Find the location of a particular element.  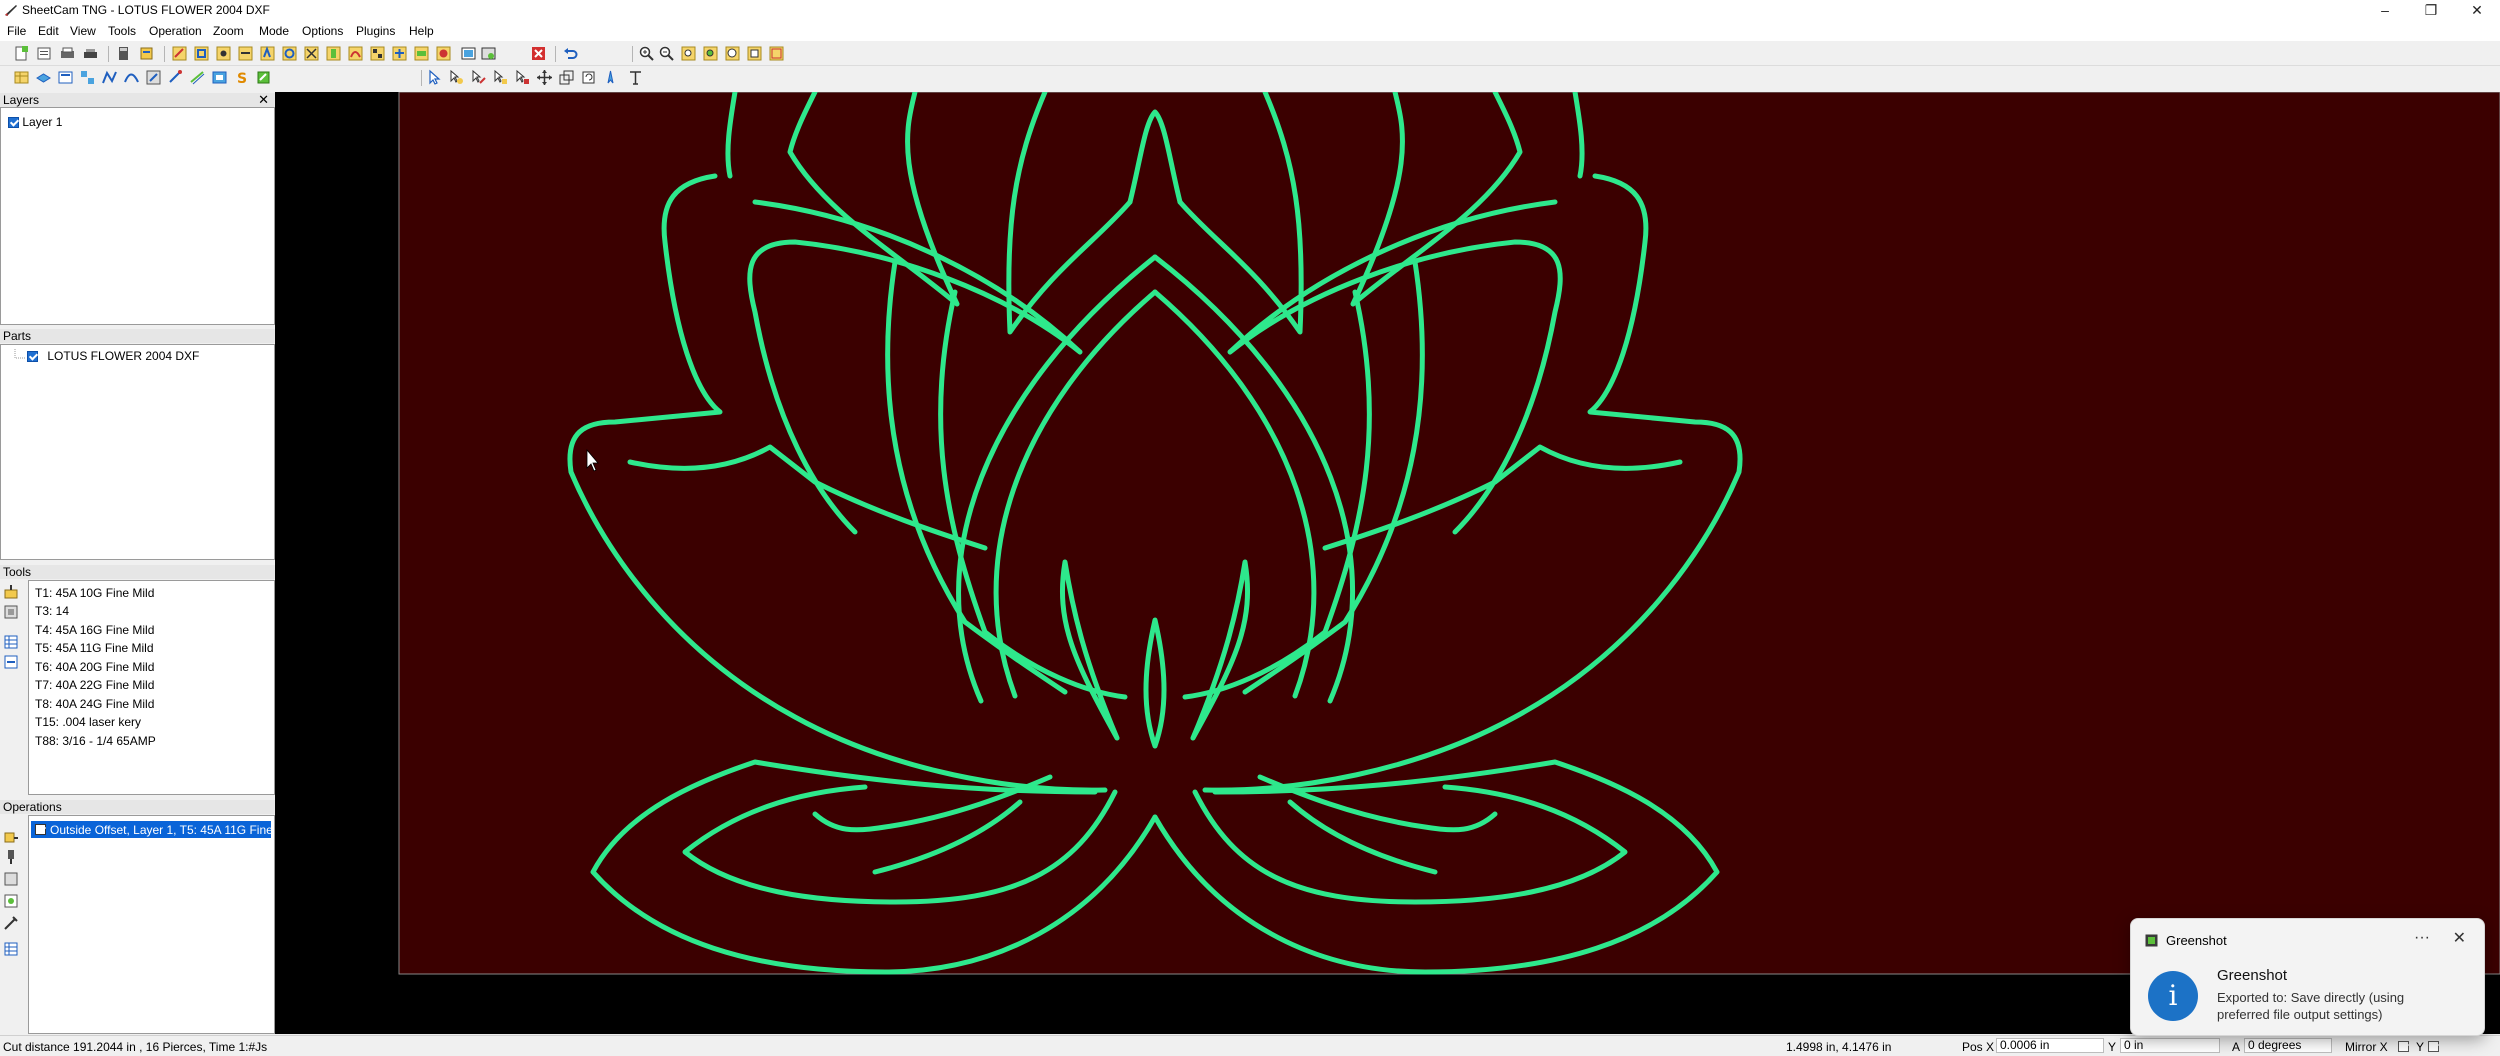

select-part-icon is located at coordinates (522, 77).